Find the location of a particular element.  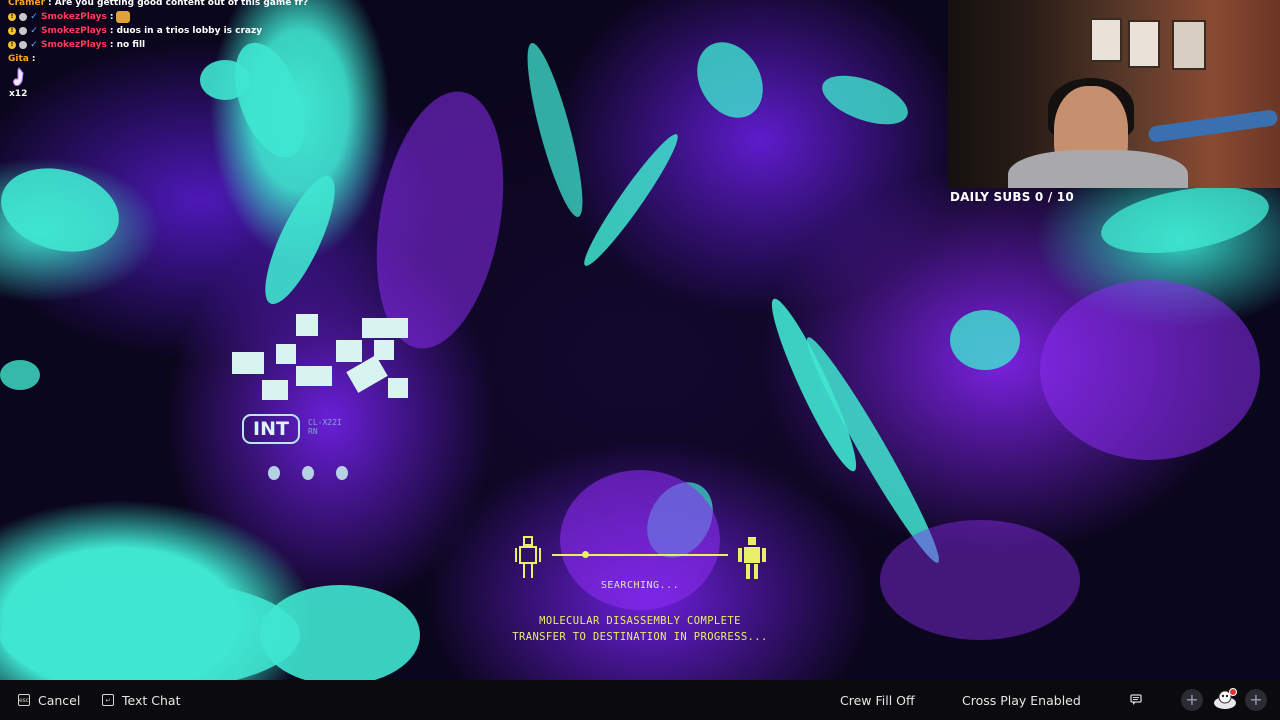

text-chat-button: ↵ Text Chat is located at coordinates (141, 700).